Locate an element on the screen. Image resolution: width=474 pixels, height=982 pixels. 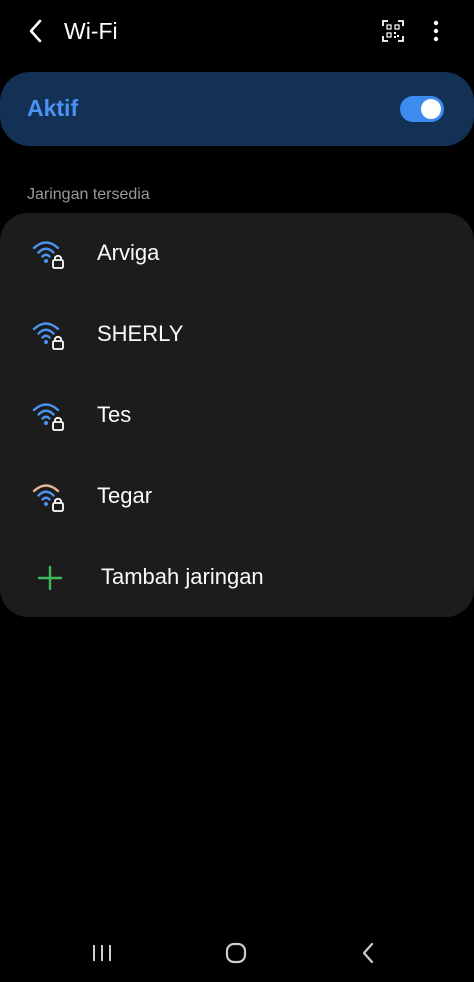
page-title: Wi-Fi is located at coordinates (91, 31).